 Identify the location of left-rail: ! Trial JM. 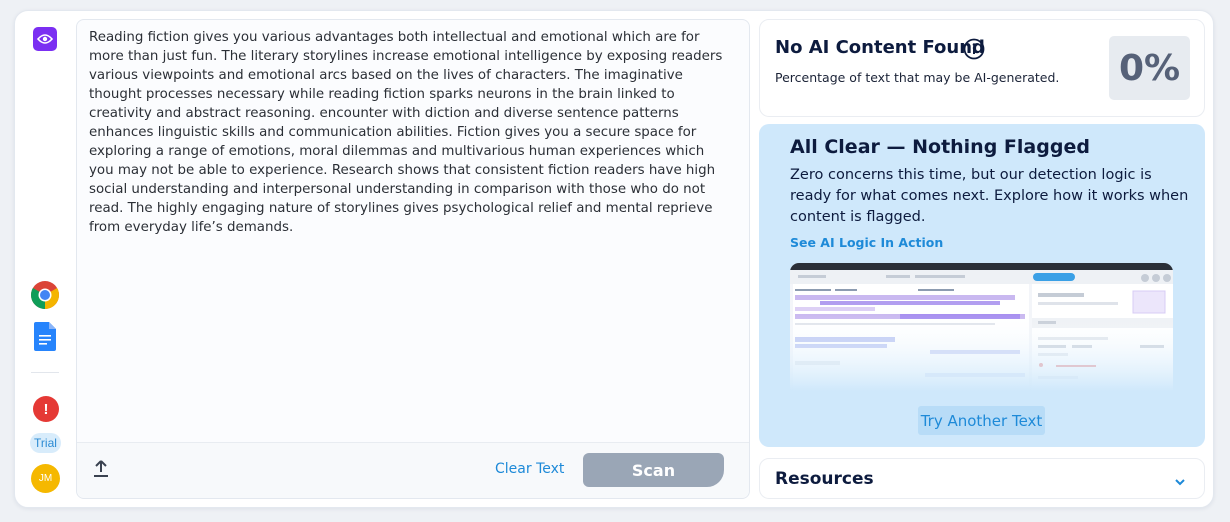
(45, 259).